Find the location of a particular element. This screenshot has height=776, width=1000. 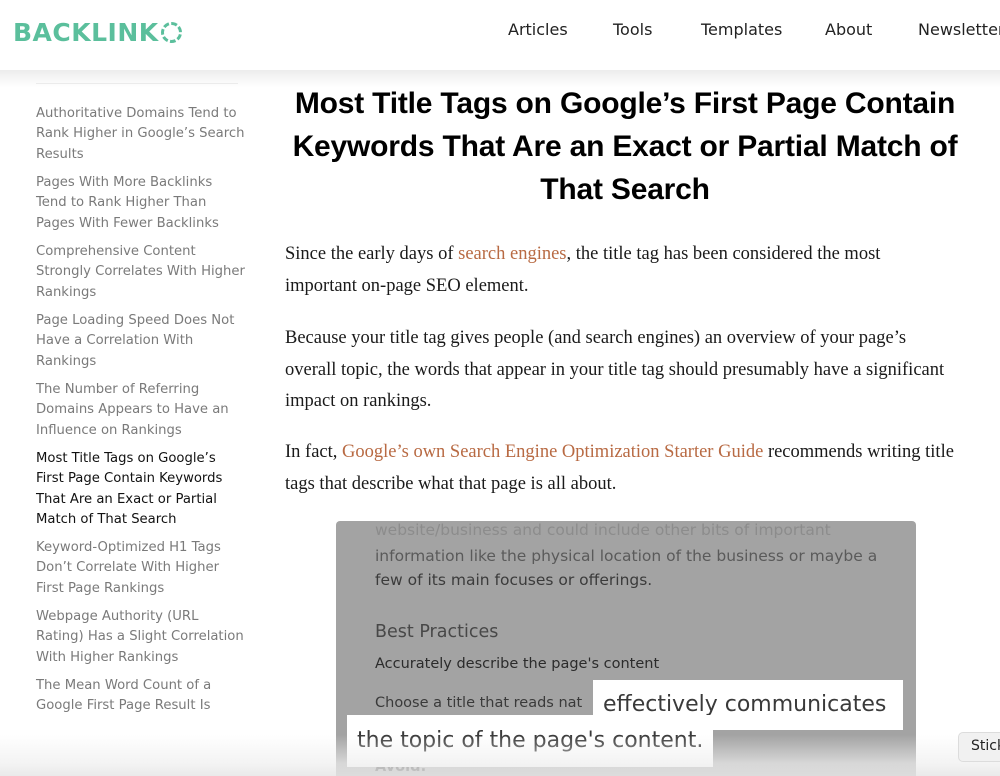

nav-tools: Tools is located at coordinates (632, 29).